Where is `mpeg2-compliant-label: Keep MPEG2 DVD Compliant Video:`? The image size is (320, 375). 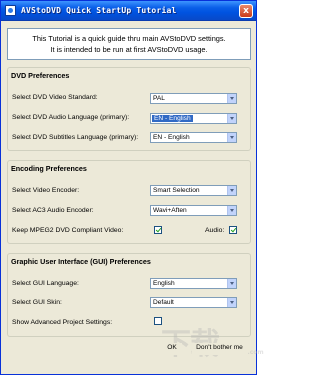 mpeg2-compliant-label: Keep MPEG2 DVD Compliant Video: is located at coordinates (68, 230).